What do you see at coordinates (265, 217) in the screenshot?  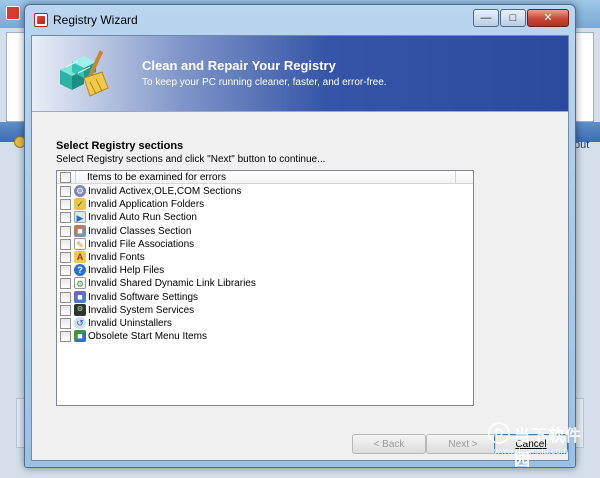 I see `list-item: ▶ Invalid Auto Run Section` at bounding box center [265, 217].